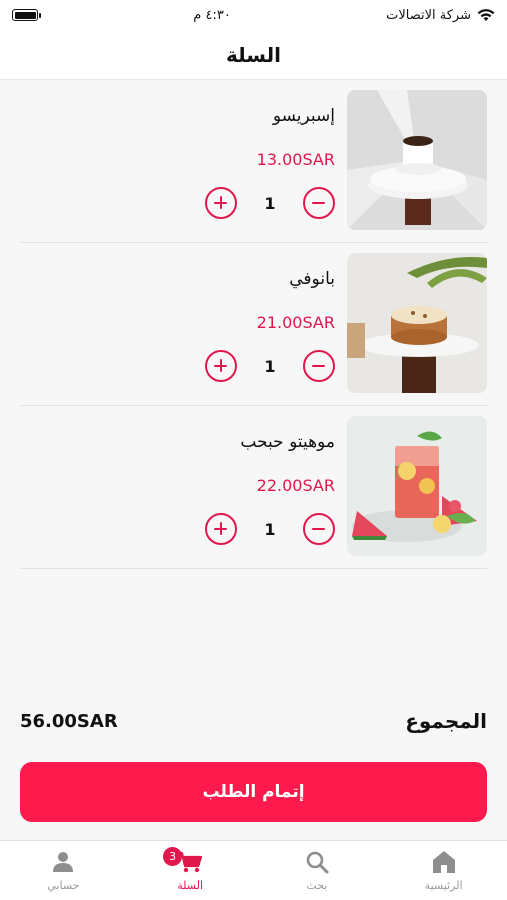 This screenshot has width=507, height=900. I want to click on page-title: السلة, so click(253, 54).